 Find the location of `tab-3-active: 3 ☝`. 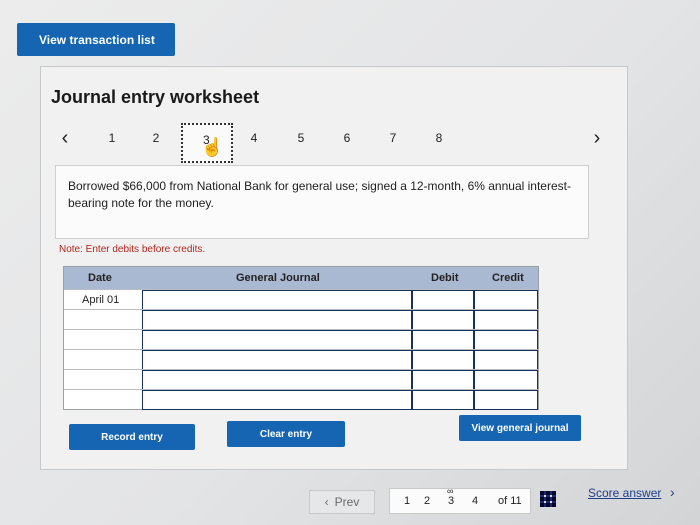

tab-3-active: 3 ☝ is located at coordinates (207, 143).